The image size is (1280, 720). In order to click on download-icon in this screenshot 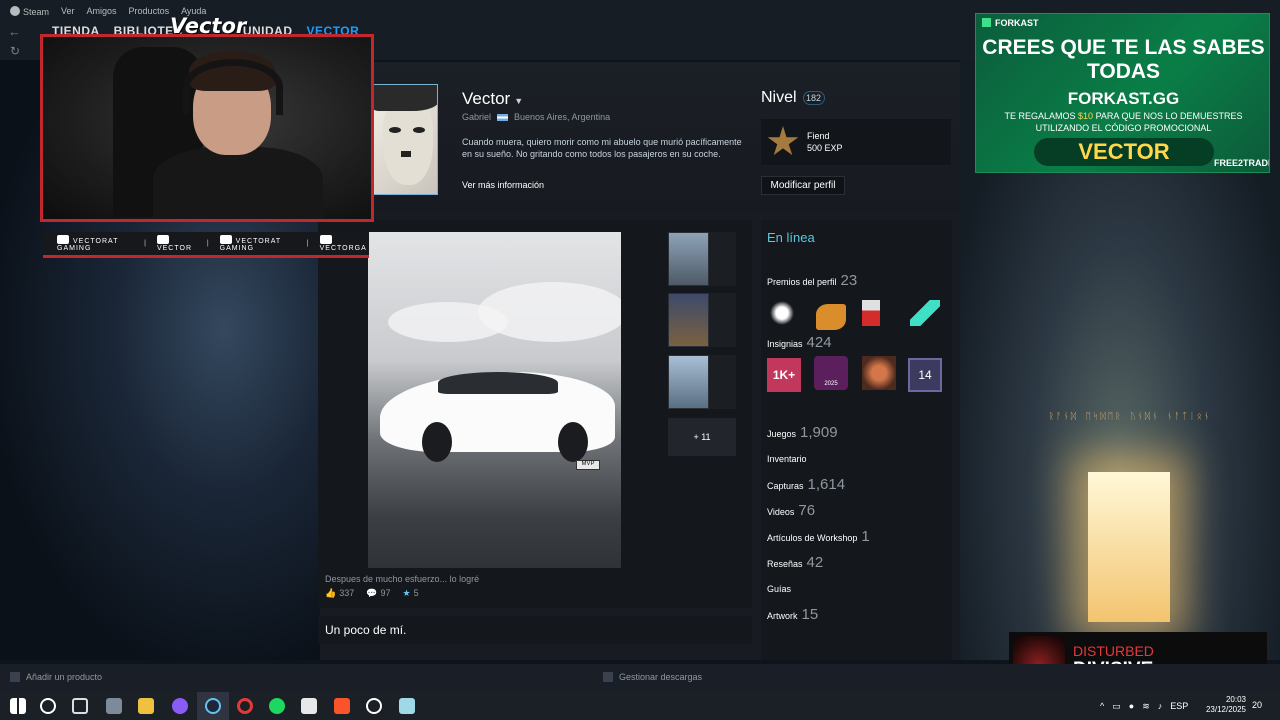, I will do `click(608, 677)`.